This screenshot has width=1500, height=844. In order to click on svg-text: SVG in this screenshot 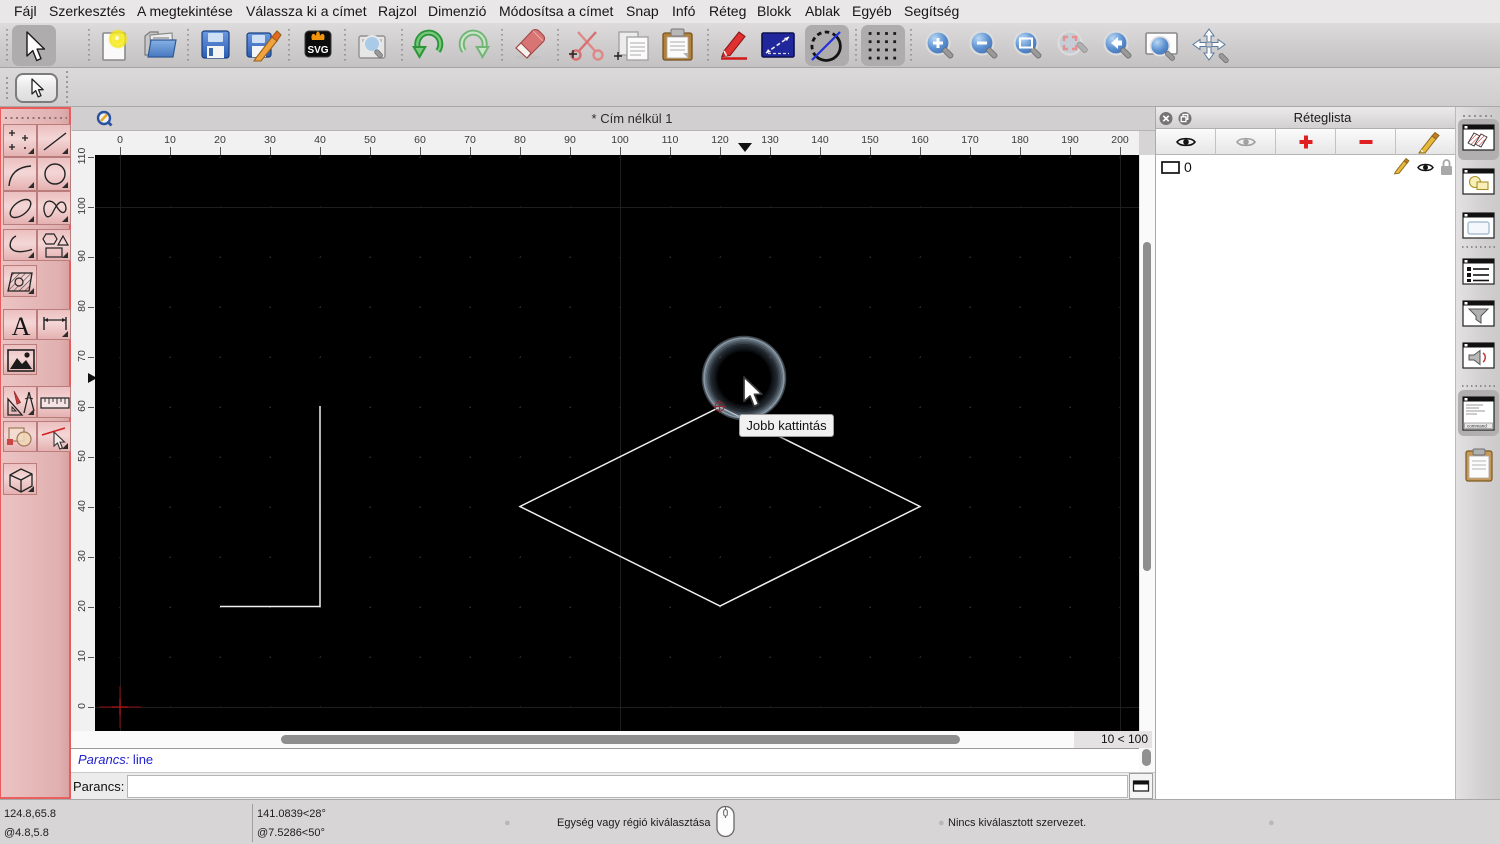, I will do `click(317, 50)`.